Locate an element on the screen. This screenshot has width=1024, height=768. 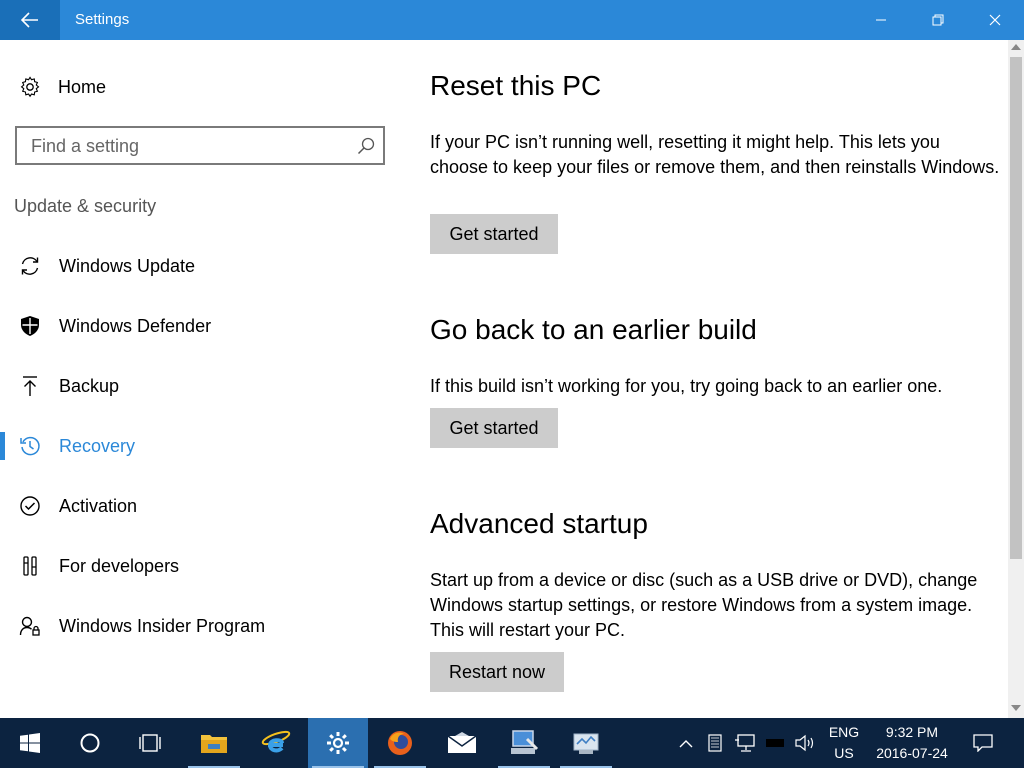
chevron-up-icon is located at coordinates (686, 743).